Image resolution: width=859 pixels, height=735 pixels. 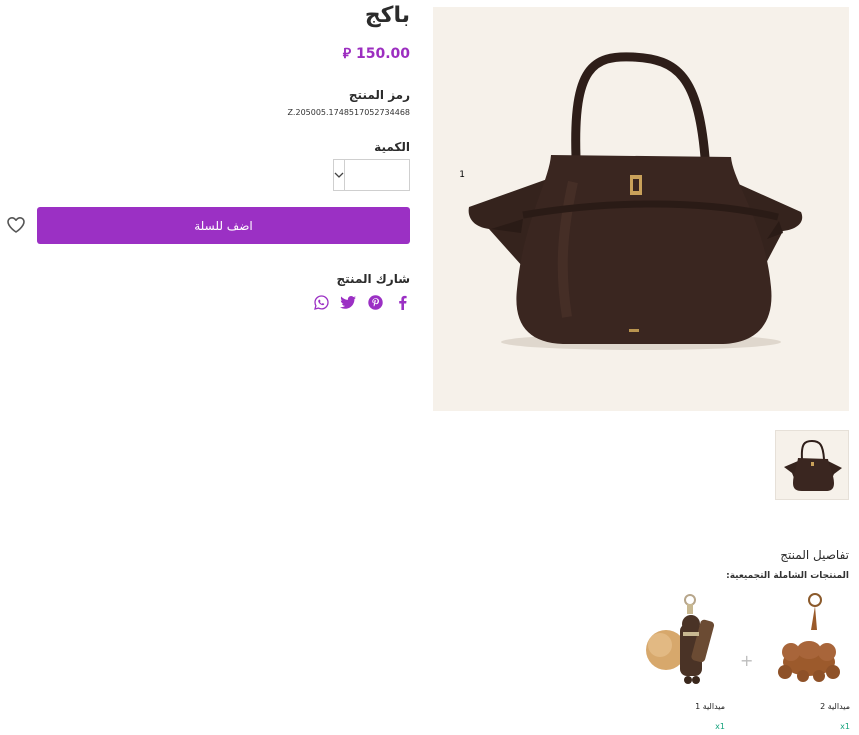 I want to click on handbag-thumbnail-illustration, so click(x=813, y=465).